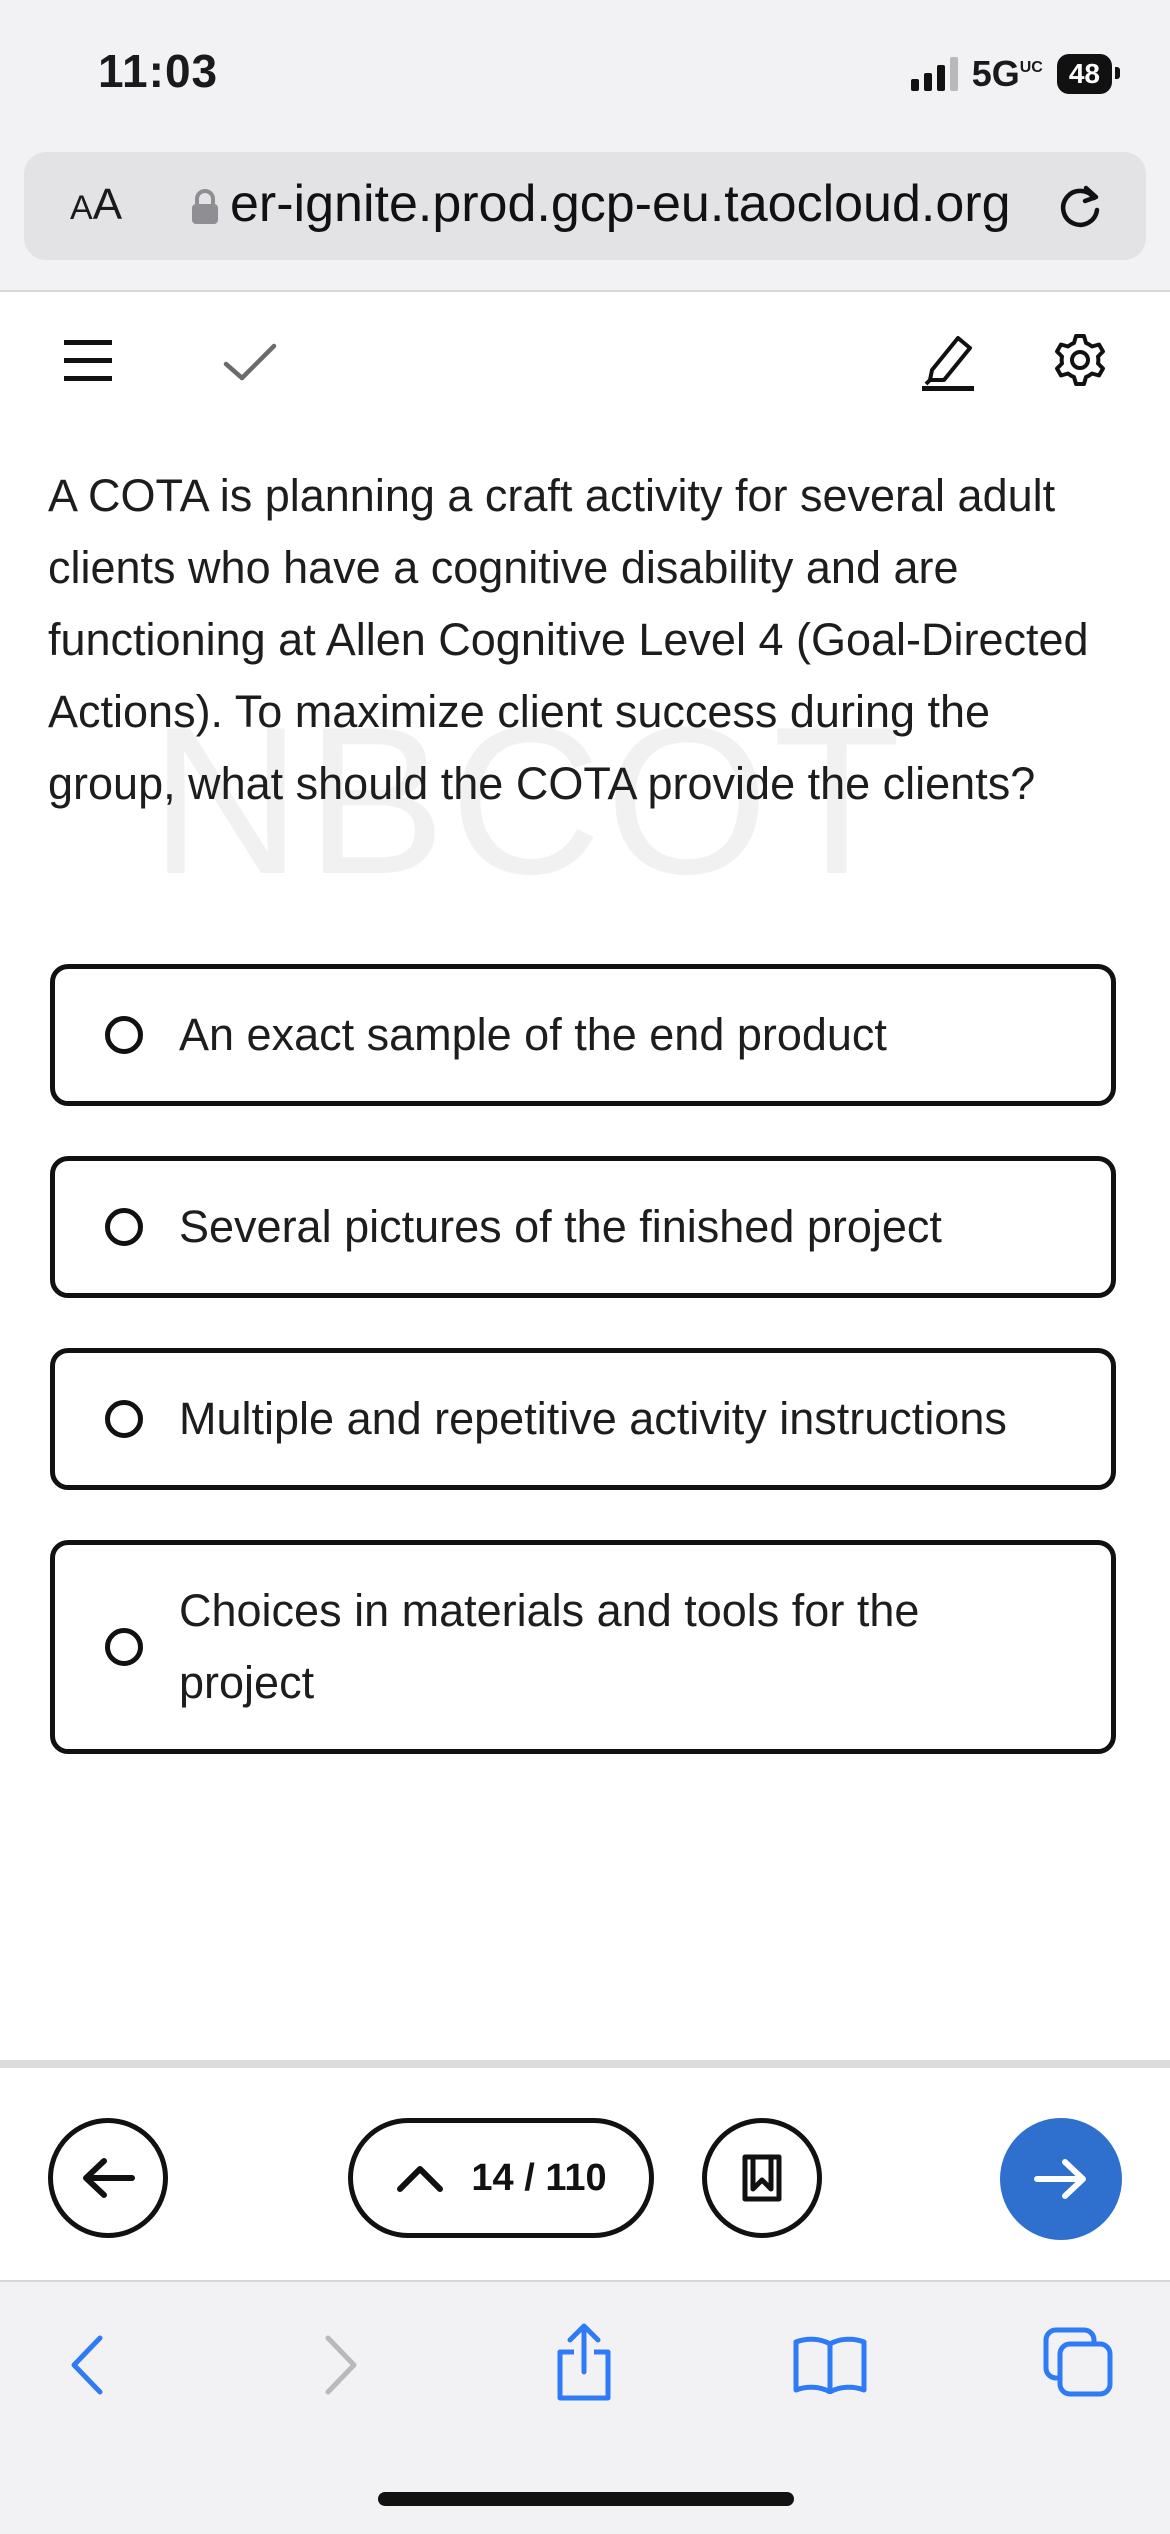  I want to click on chevron-up-icon, so click(420, 2179).